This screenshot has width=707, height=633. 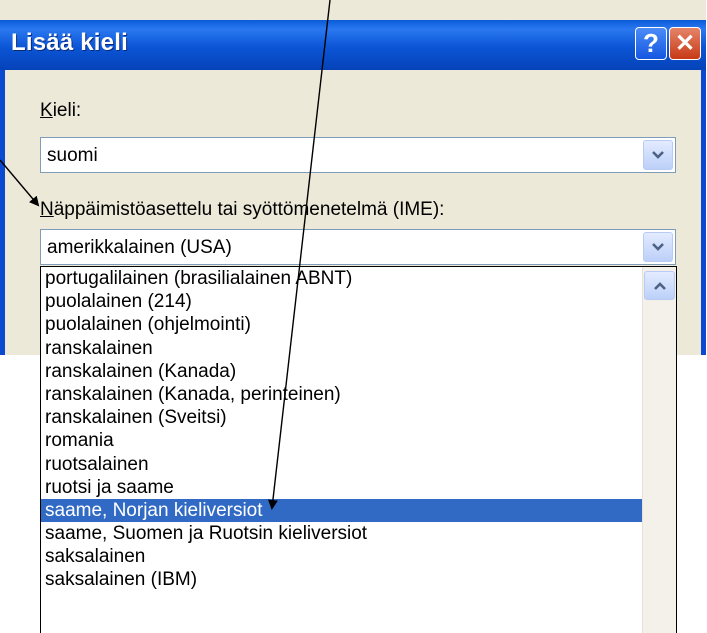 I want to click on list-item: ruotsi ja saame, so click(x=341, y=487).